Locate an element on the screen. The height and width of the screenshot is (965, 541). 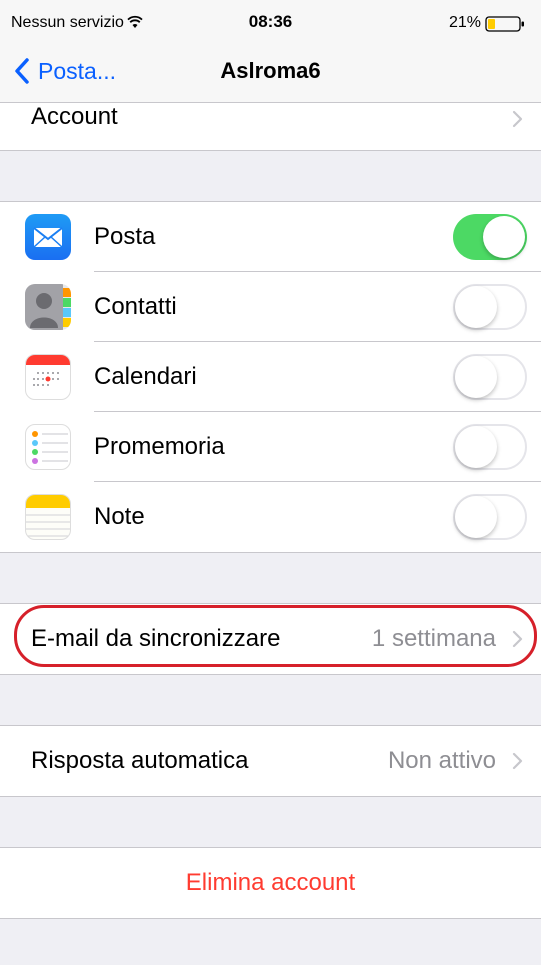
service-row-calendari: Calendari is located at coordinates (270, 377).